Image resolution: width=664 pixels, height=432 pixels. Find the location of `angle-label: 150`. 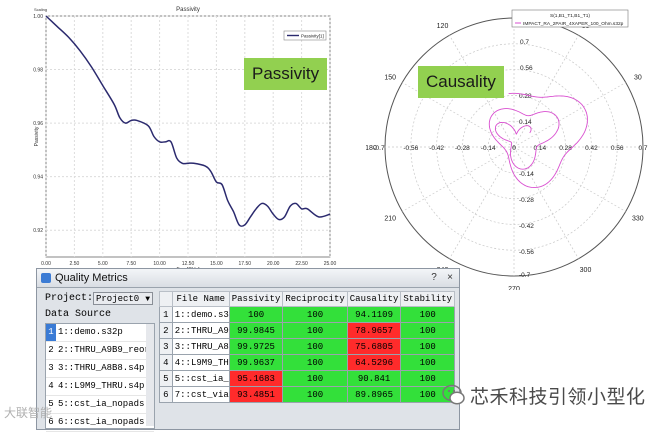

angle-label: 150 is located at coordinates (390, 78).